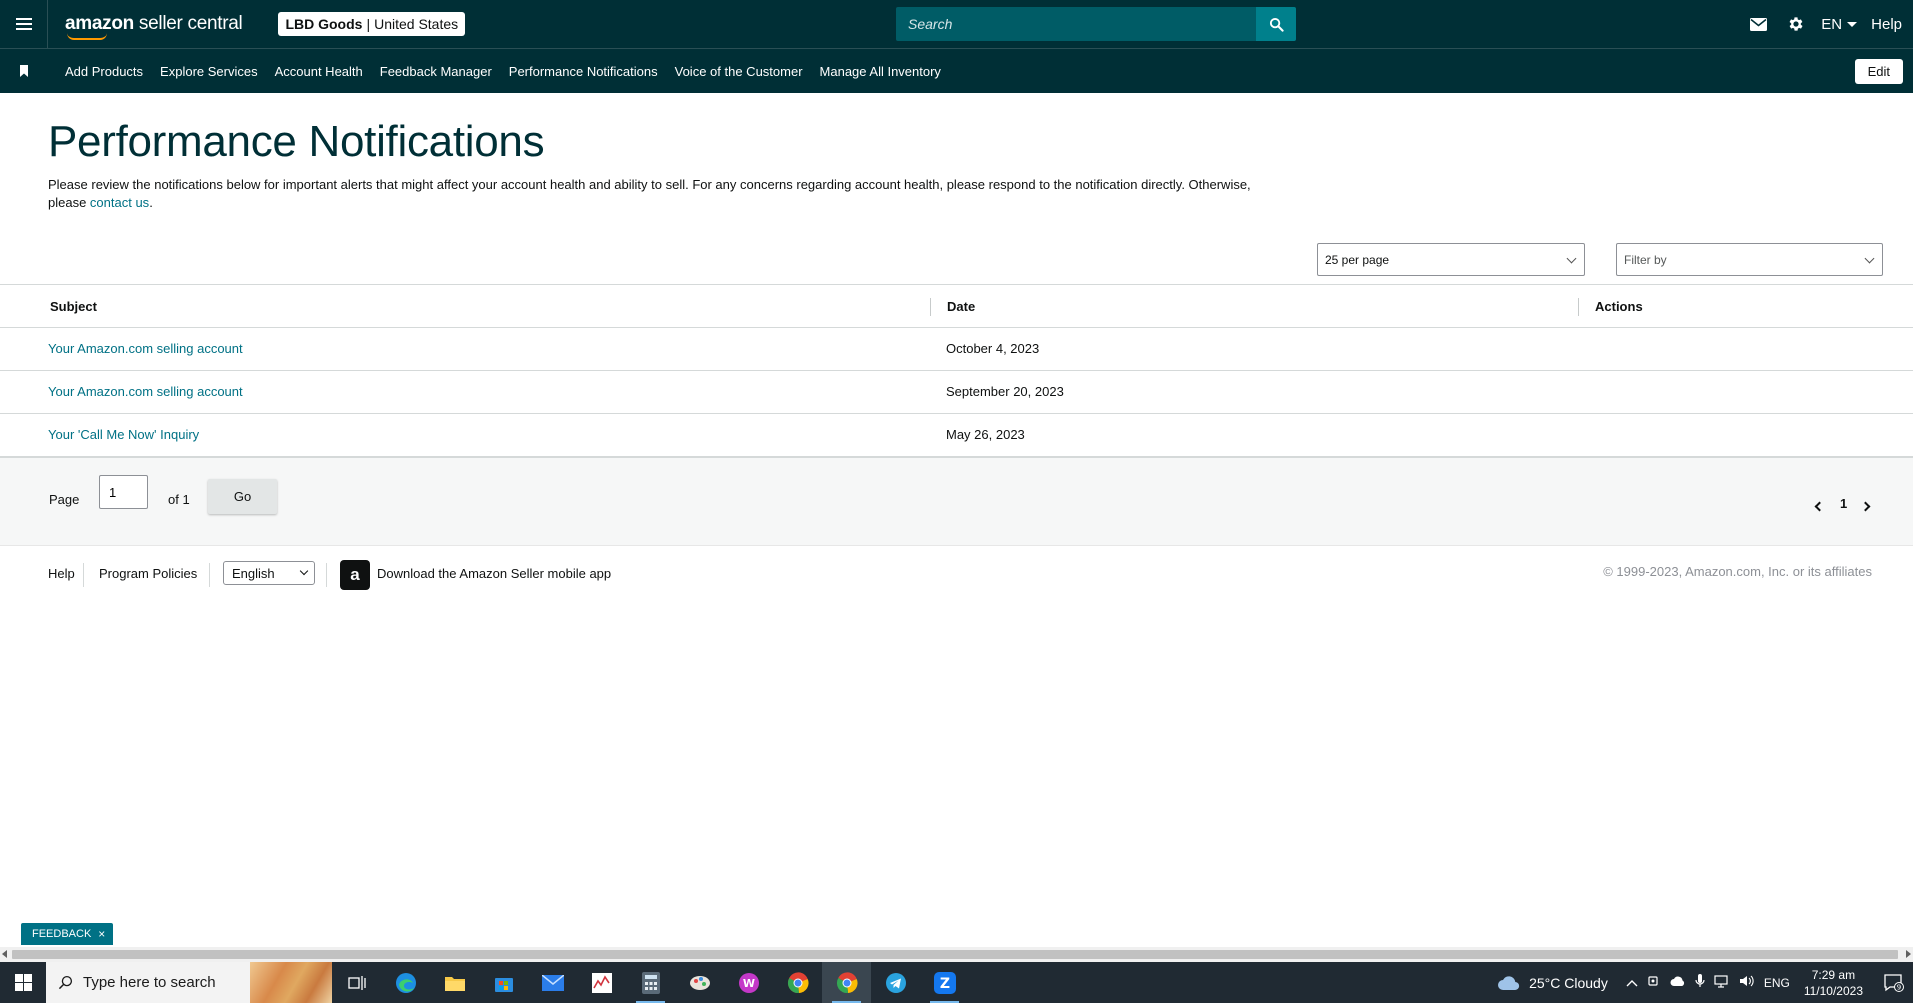 Image resolution: width=1913 pixels, height=1003 pixels. I want to click on wps-office-icon: W, so click(748, 982).